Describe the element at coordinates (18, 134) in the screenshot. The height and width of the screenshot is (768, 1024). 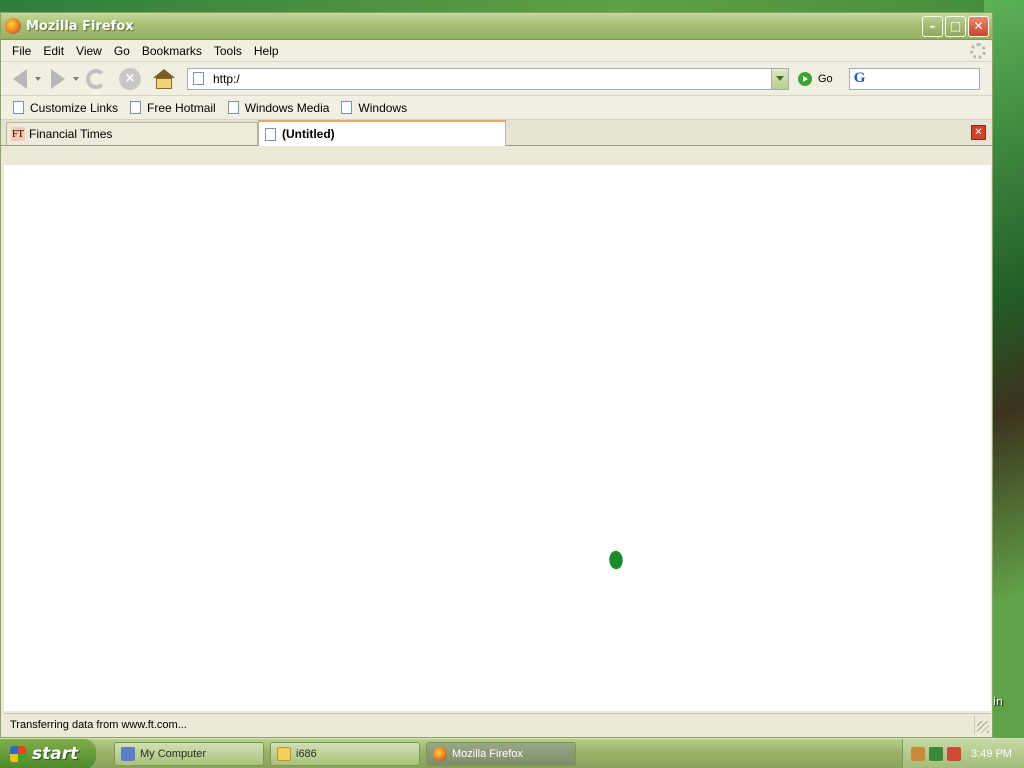
I see `ft-favicon-icon: FT` at that location.